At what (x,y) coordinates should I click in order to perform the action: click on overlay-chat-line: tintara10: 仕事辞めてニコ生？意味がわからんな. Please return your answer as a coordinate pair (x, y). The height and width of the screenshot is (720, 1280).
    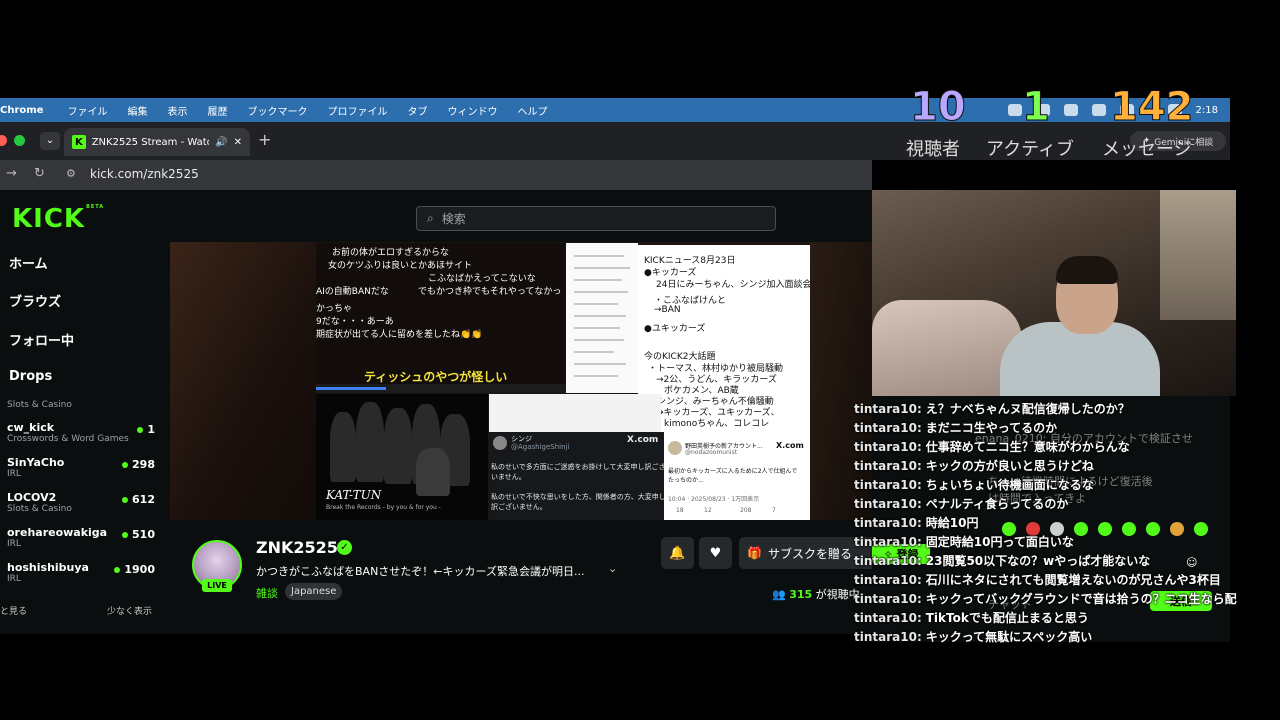
    Looking at the image, I should click on (992, 446).